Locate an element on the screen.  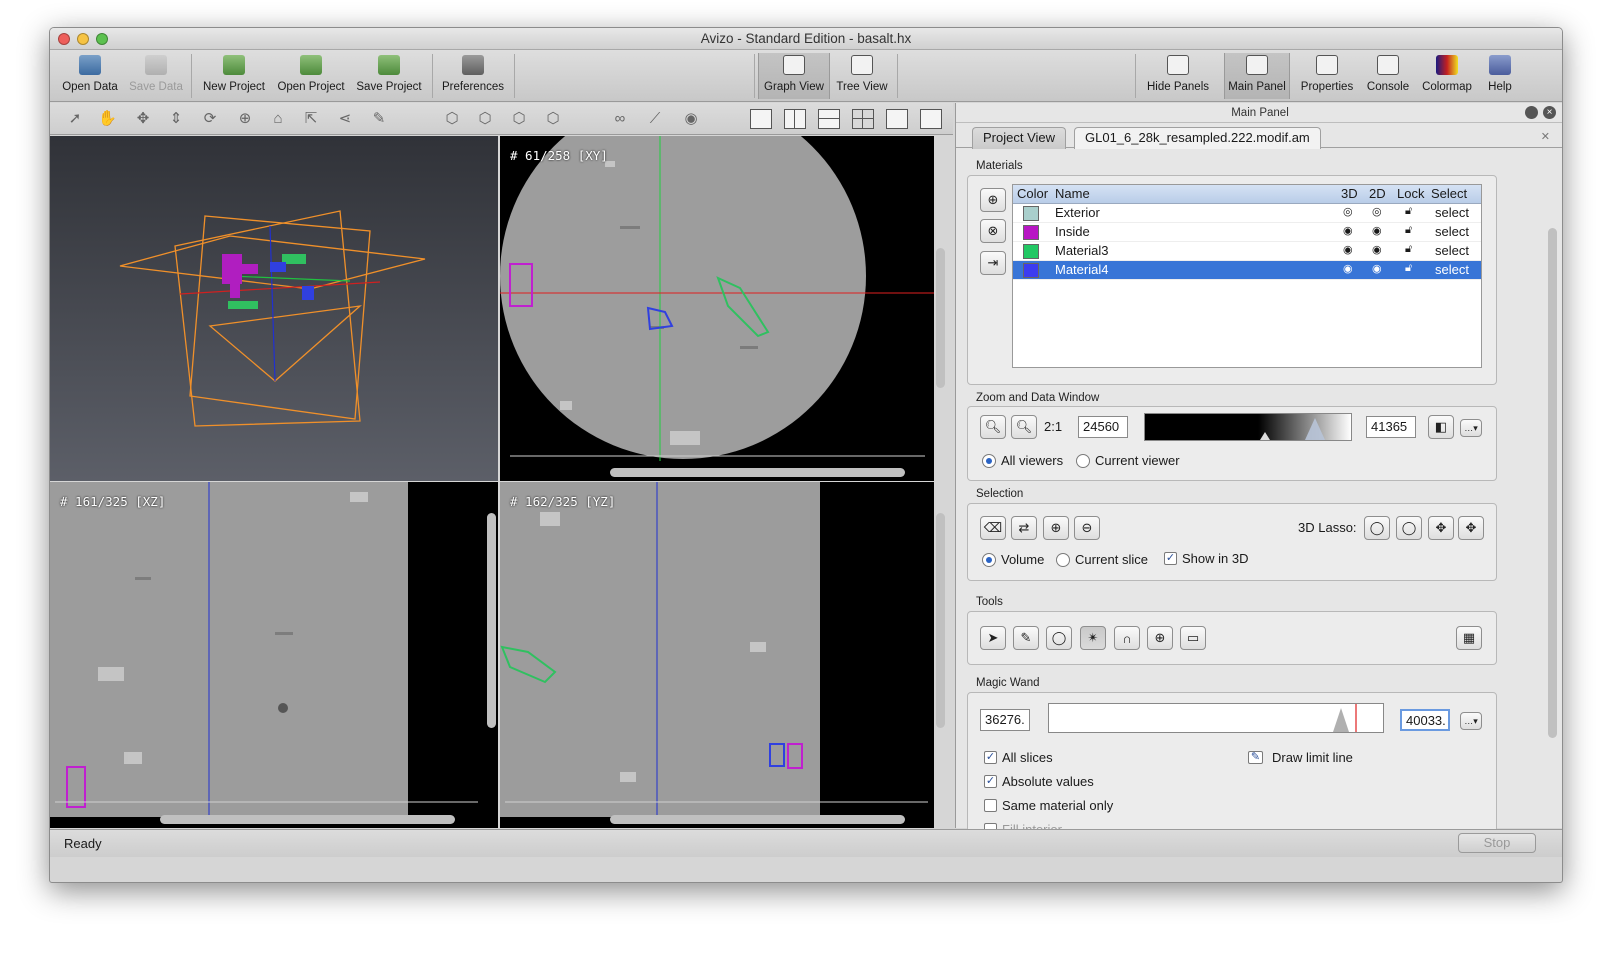
draw-limit-line-checkbox: ✎ Draw limit line is located at coordinates (1300, 757).